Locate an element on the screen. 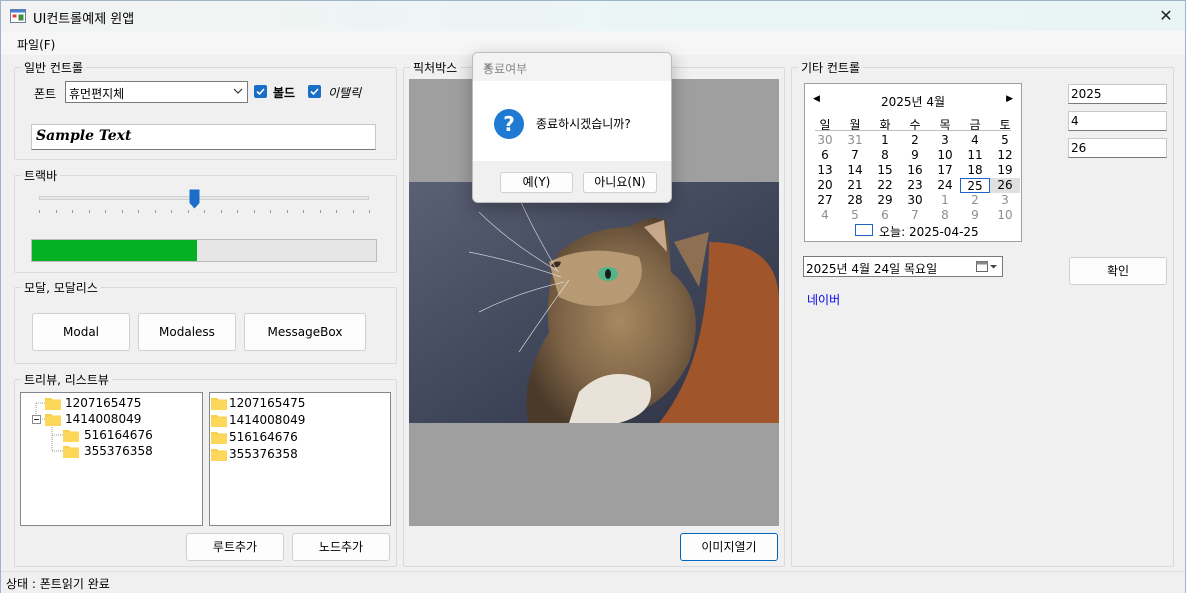 This screenshot has height=593, width=1186. open-image-button: 이미지열기 is located at coordinates (729, 547).